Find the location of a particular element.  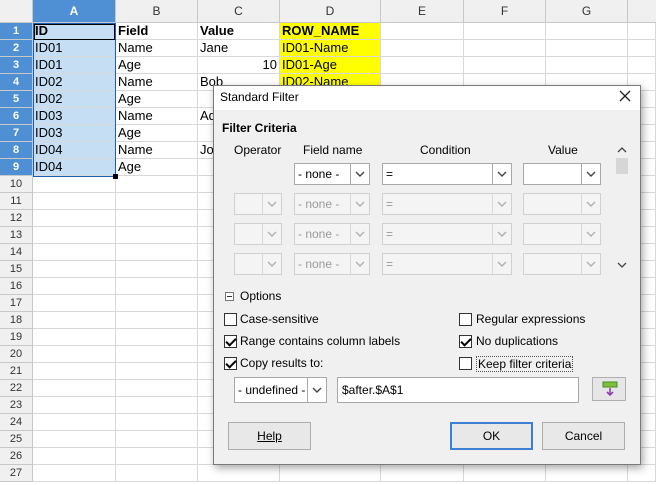

cell-b22 is located at coordinates (157, 388).